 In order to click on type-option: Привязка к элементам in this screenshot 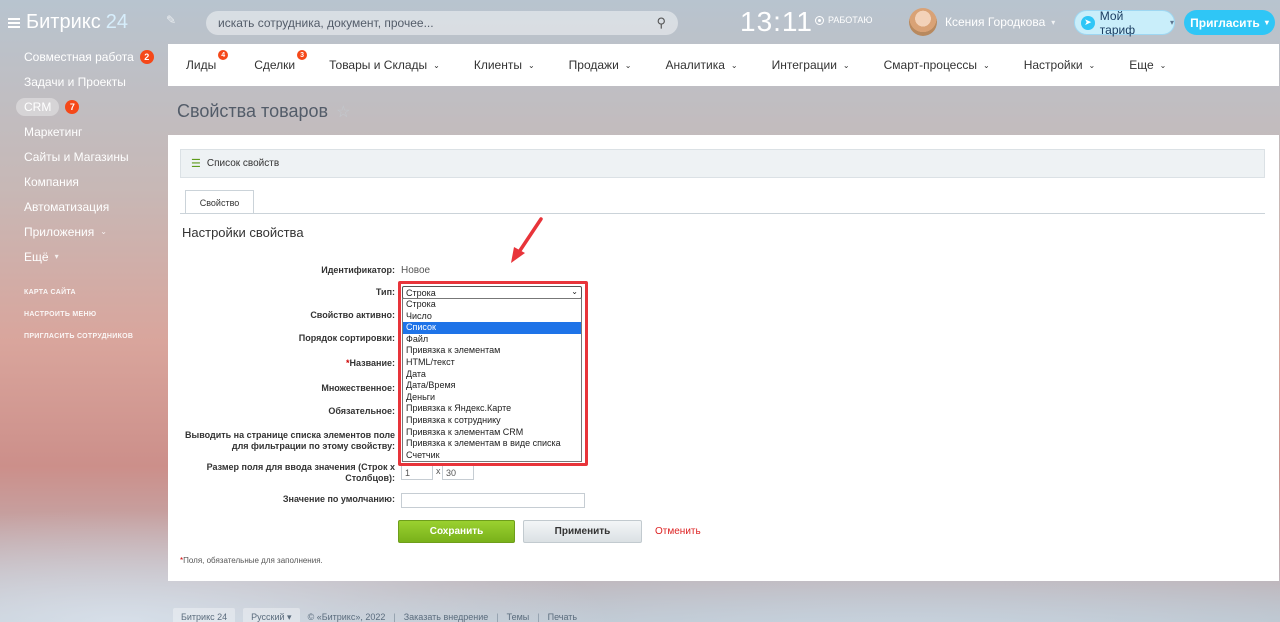, I will do `click(492, 351)`.